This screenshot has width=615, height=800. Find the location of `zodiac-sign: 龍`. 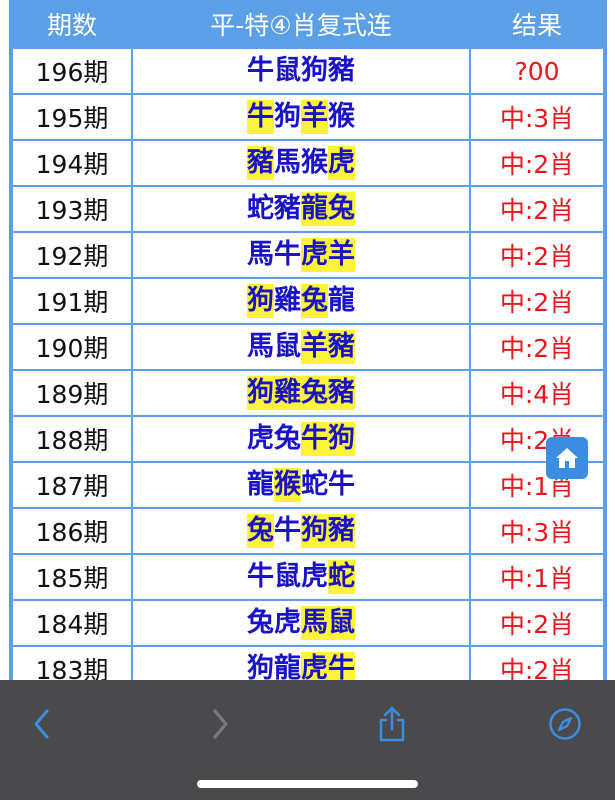

zodiac-sign: 龍 is located at coordinates (260, 484).